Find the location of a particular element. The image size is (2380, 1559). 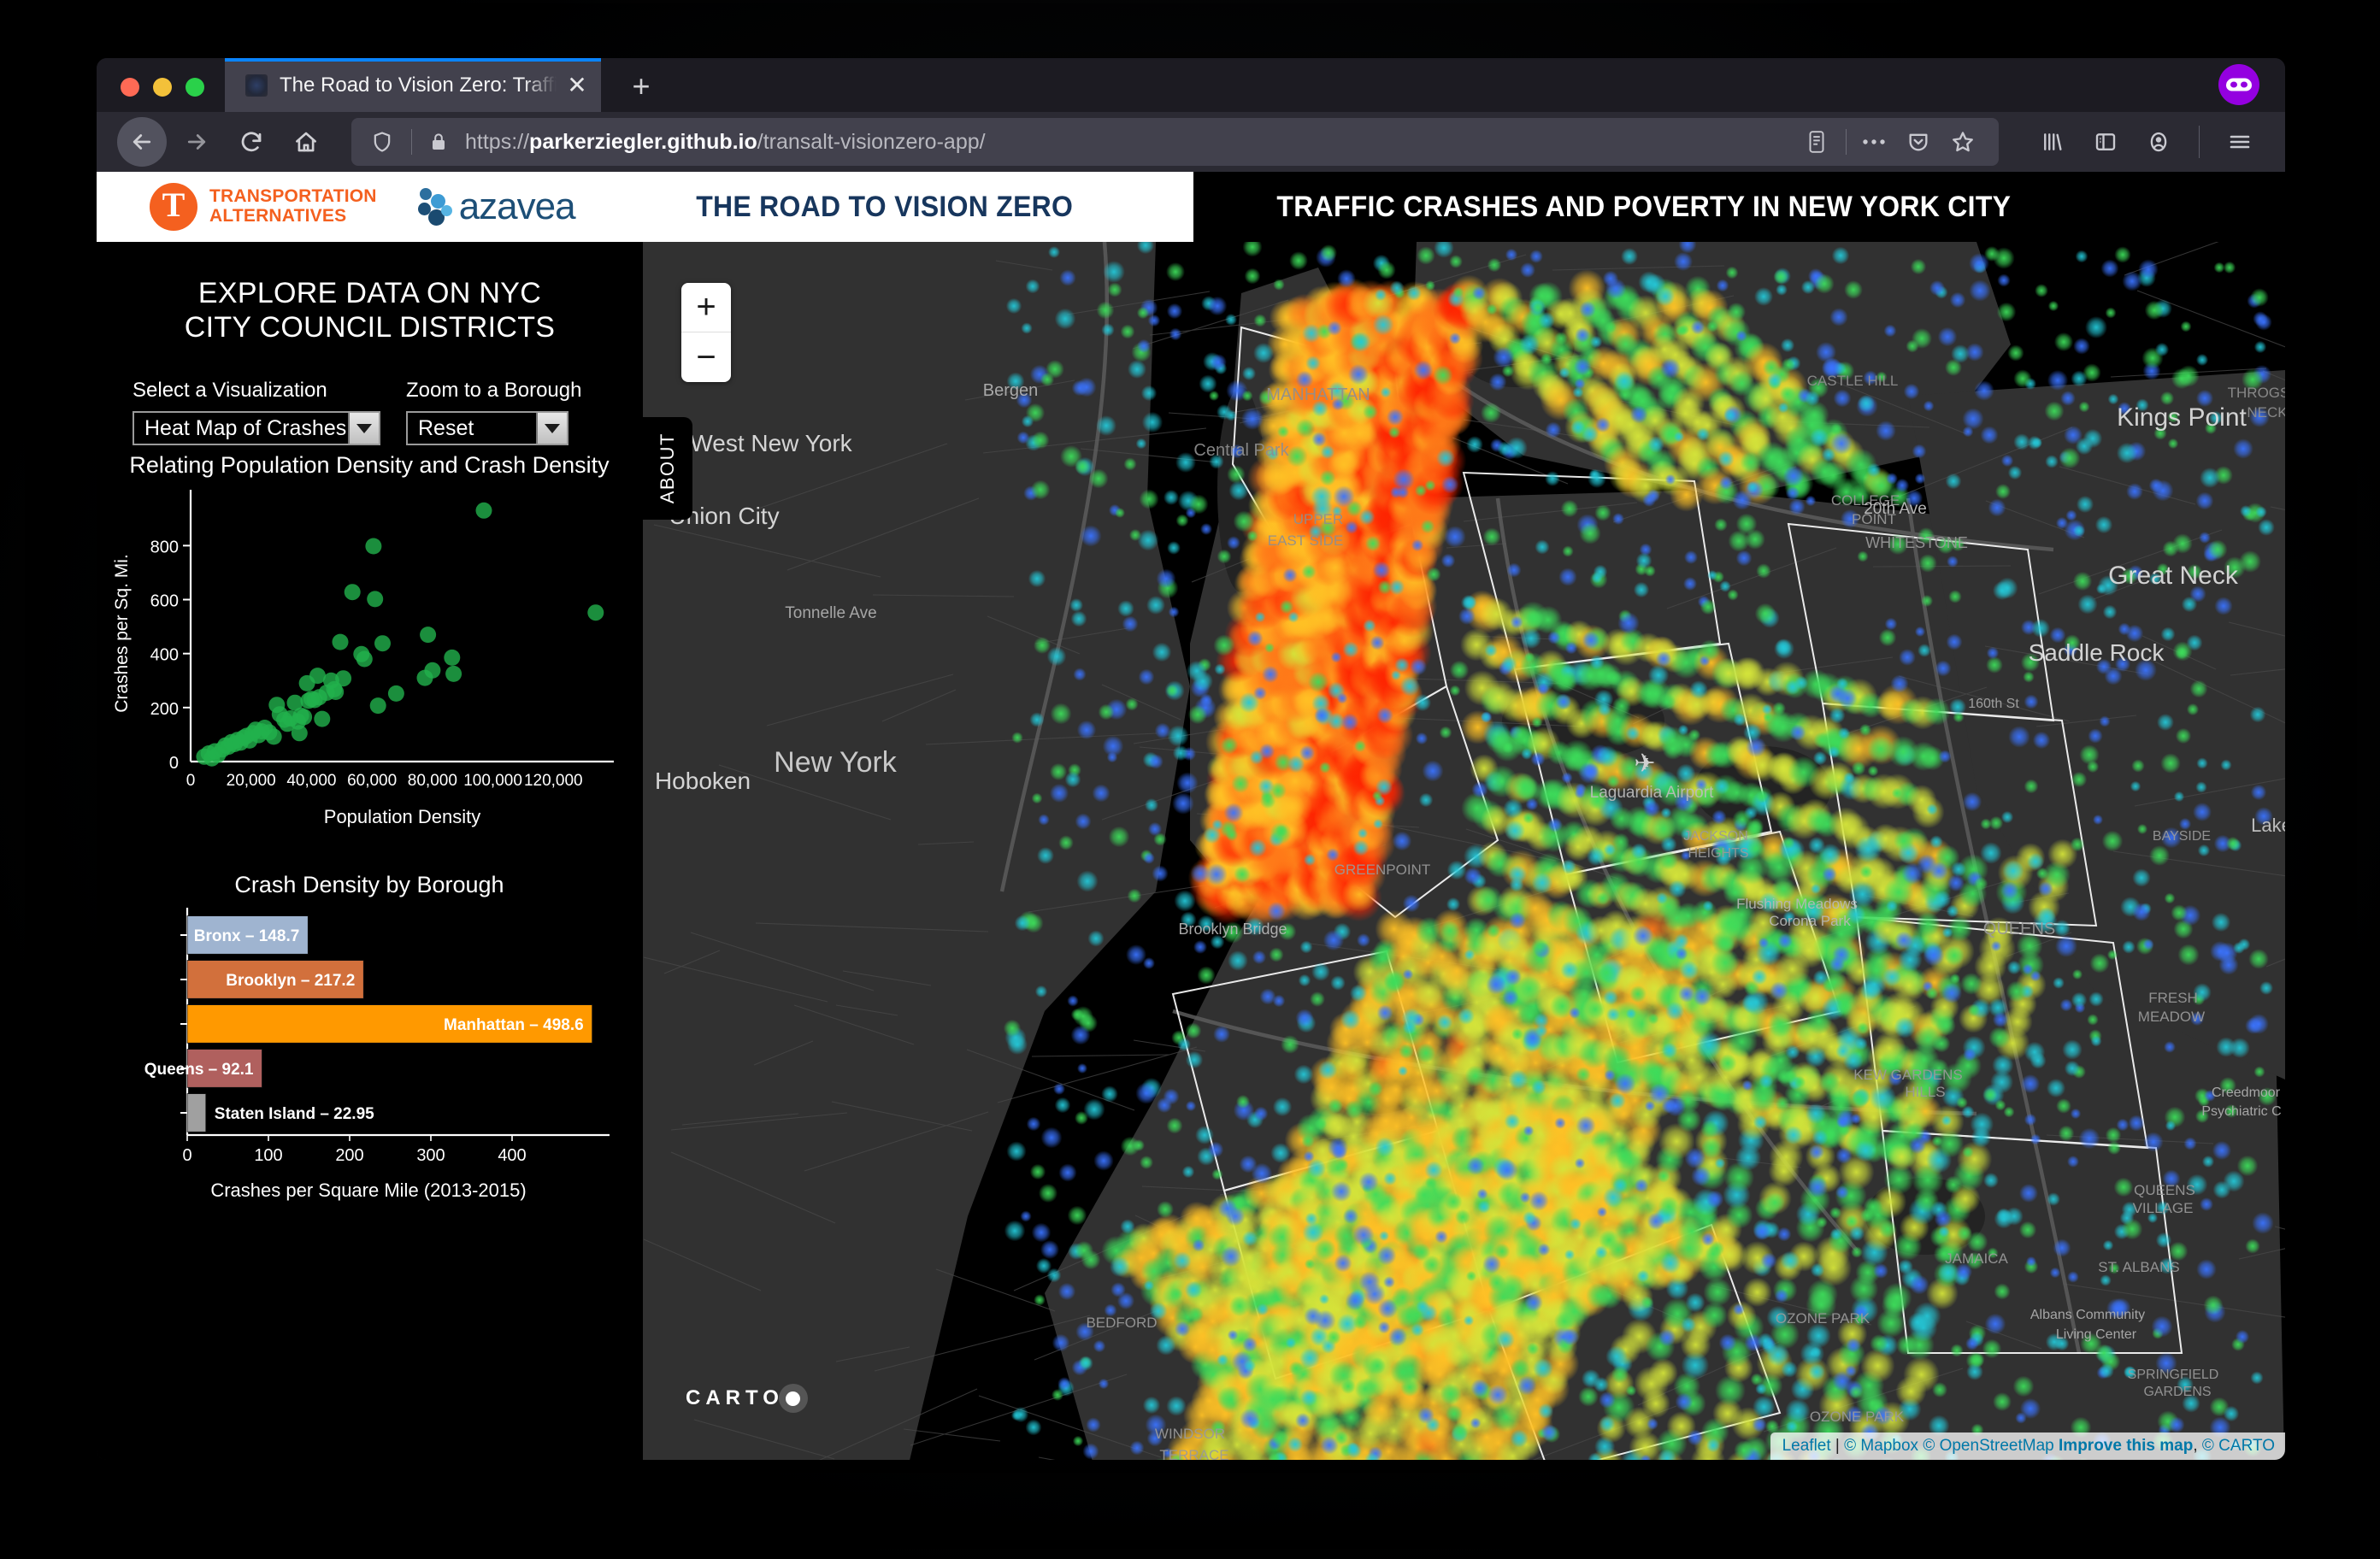

app-menu-icon is located at coordinates (2240, 142).